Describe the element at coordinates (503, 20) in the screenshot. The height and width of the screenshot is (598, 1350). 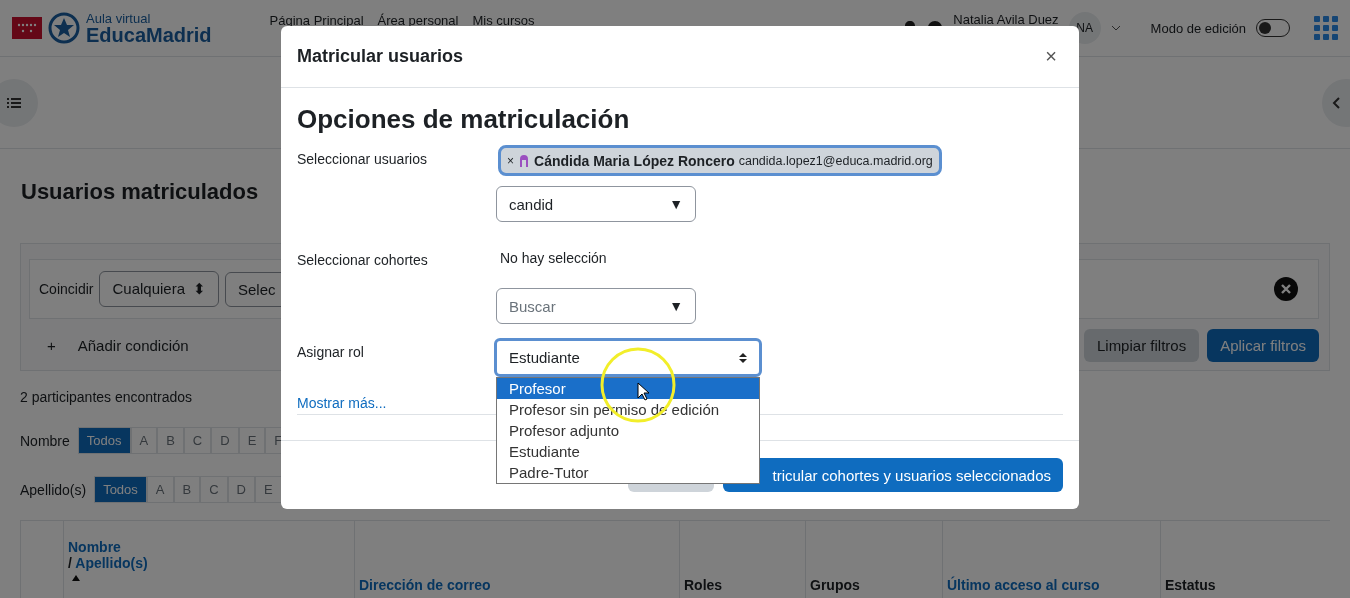
I see `nav-link: Mis cursos` at that location.